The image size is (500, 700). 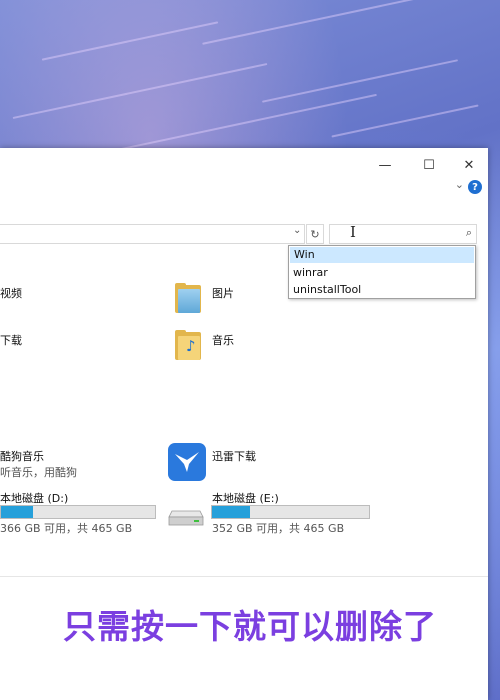 I want to click on suggestion-item: uninstallTool, so click(x=382, y=289).